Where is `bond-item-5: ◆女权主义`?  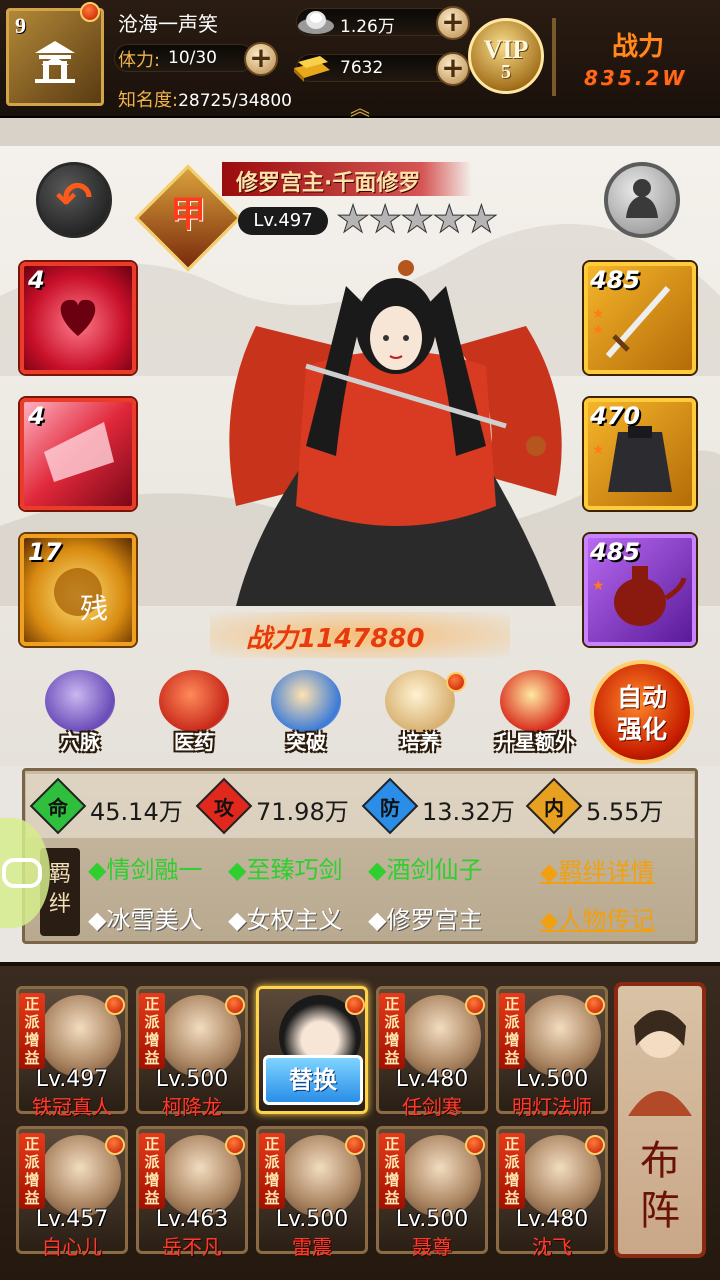
bond-item-5: ◆女权主义 is located at coordinates (285, 920).